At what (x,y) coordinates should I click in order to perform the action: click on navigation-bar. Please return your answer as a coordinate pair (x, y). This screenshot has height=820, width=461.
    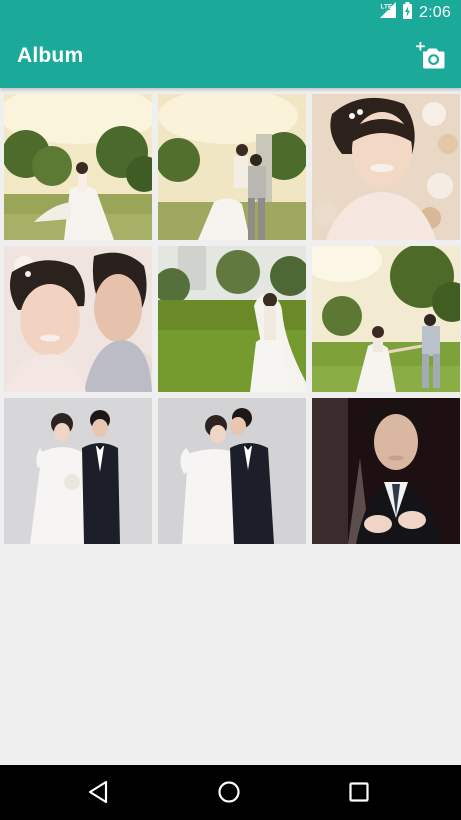
    Looking at the image, I should click on (230, 792).